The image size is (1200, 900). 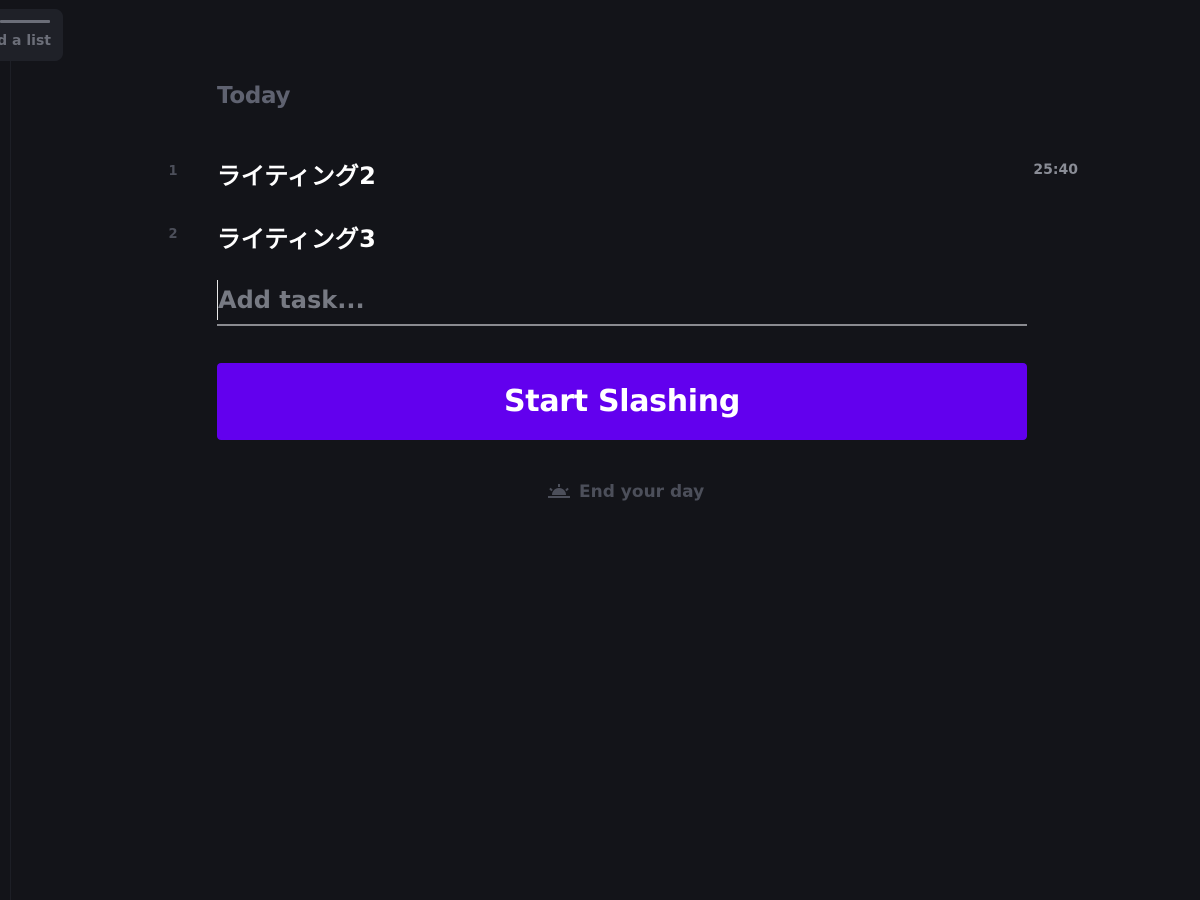 What do you see at coordinates (10, 480) in the screenshot?
I see `sidebar-divider` at bounding box center [10, 480].